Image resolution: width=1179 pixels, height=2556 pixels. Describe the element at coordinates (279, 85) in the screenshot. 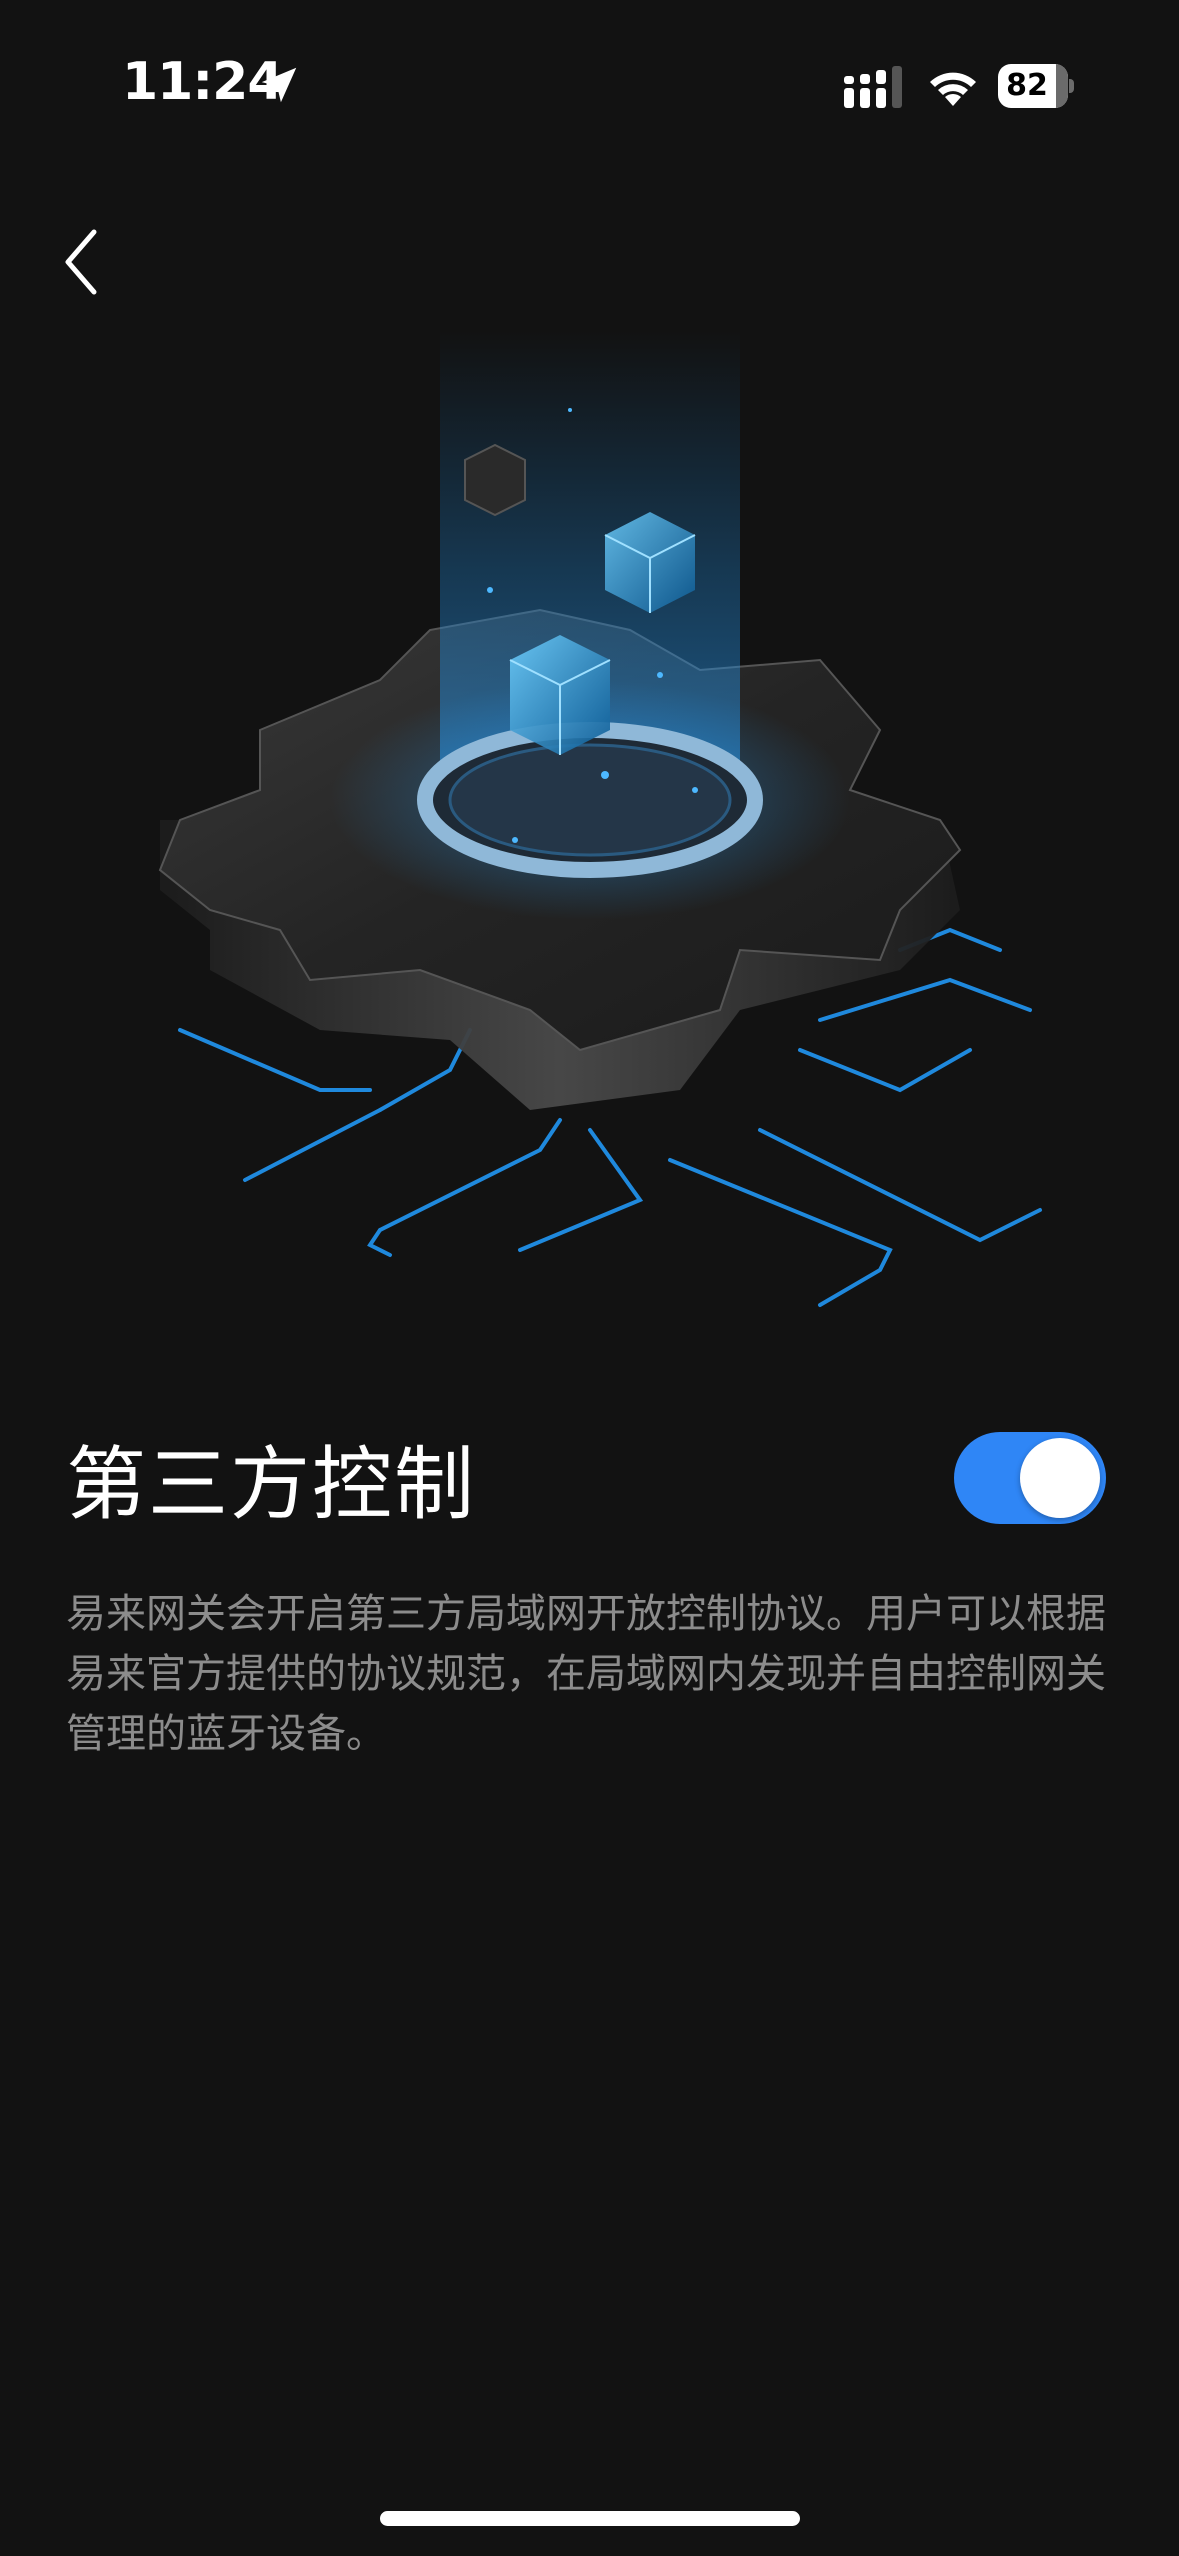

I see `location-arrow-icon` at that location.